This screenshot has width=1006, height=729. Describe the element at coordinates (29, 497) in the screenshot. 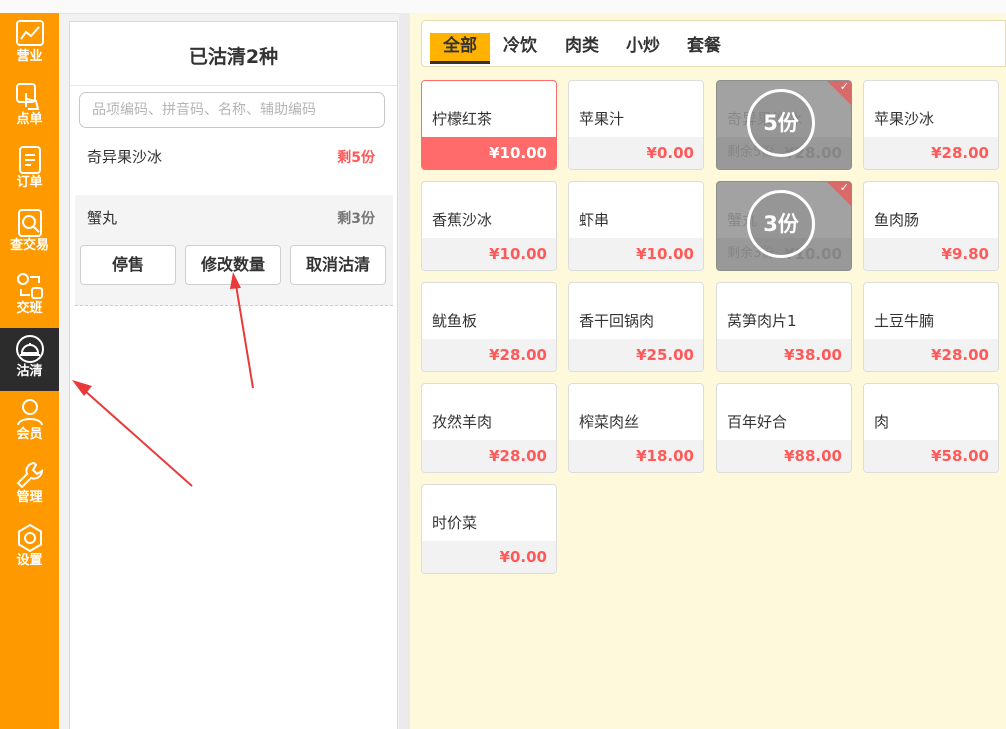

I see `nav-label: 管理` at that location.